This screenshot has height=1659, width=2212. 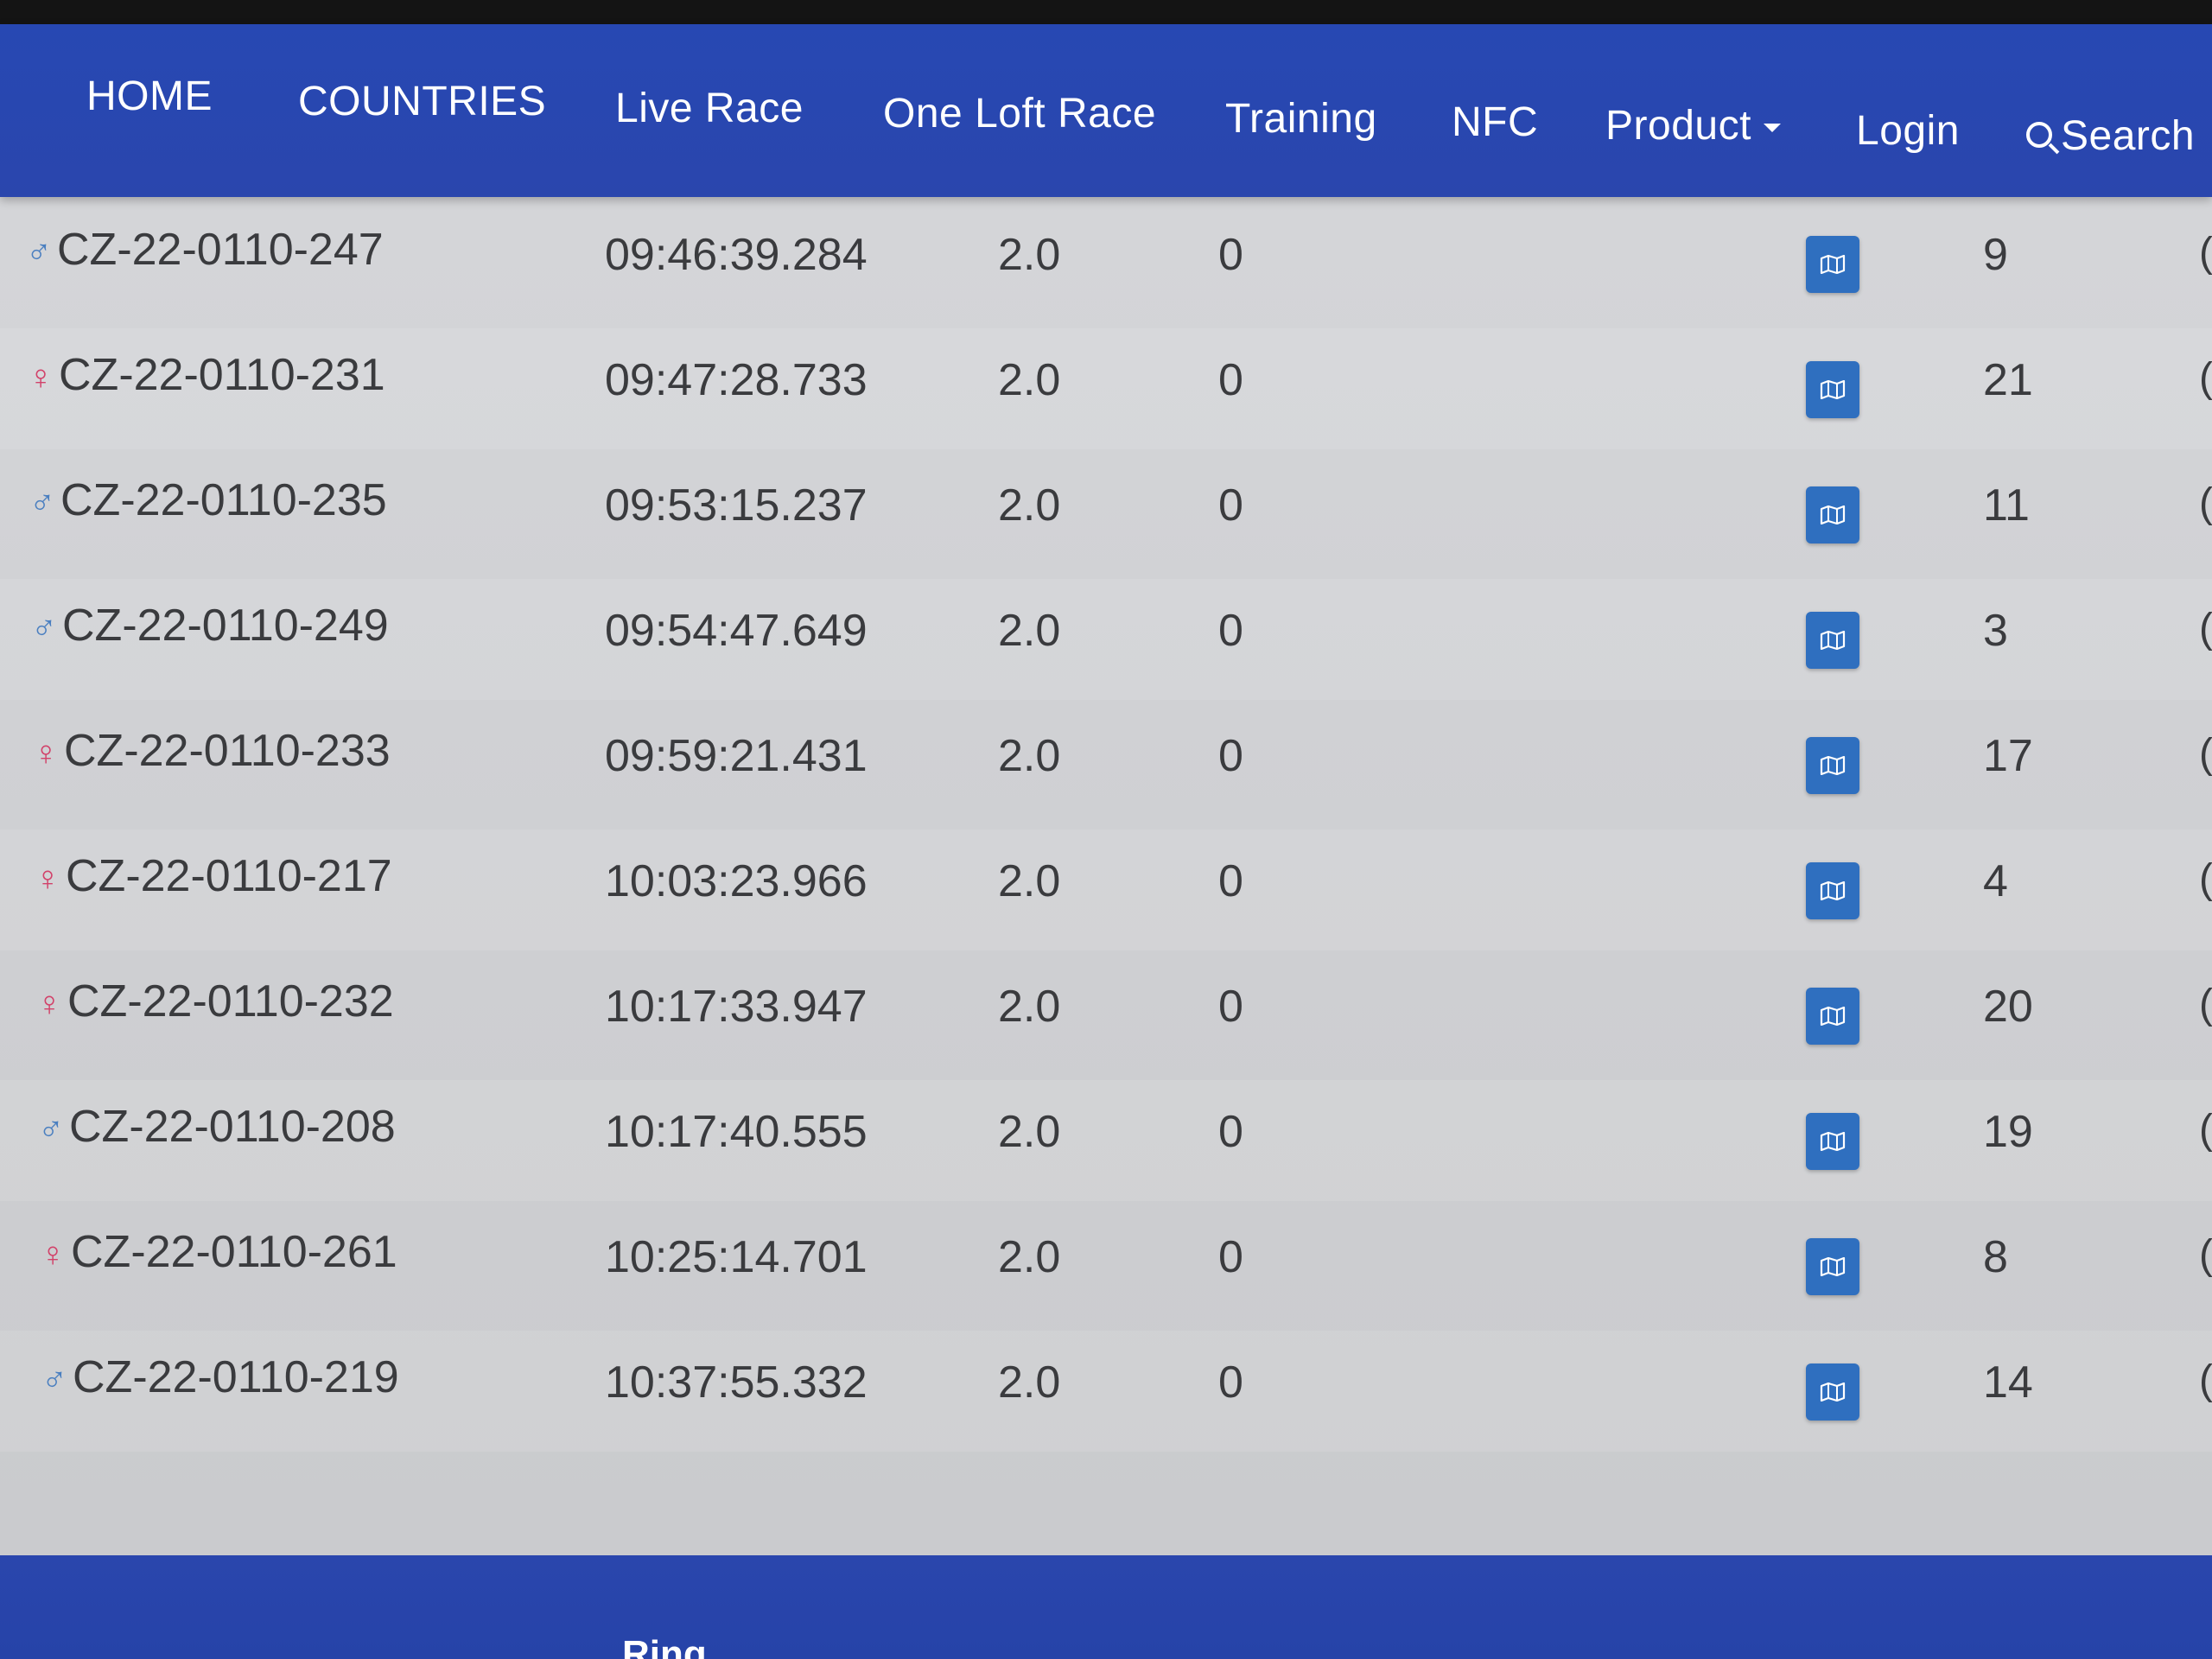 I want to click on nav-nfc: NFC, so click(x=1495, y=123).